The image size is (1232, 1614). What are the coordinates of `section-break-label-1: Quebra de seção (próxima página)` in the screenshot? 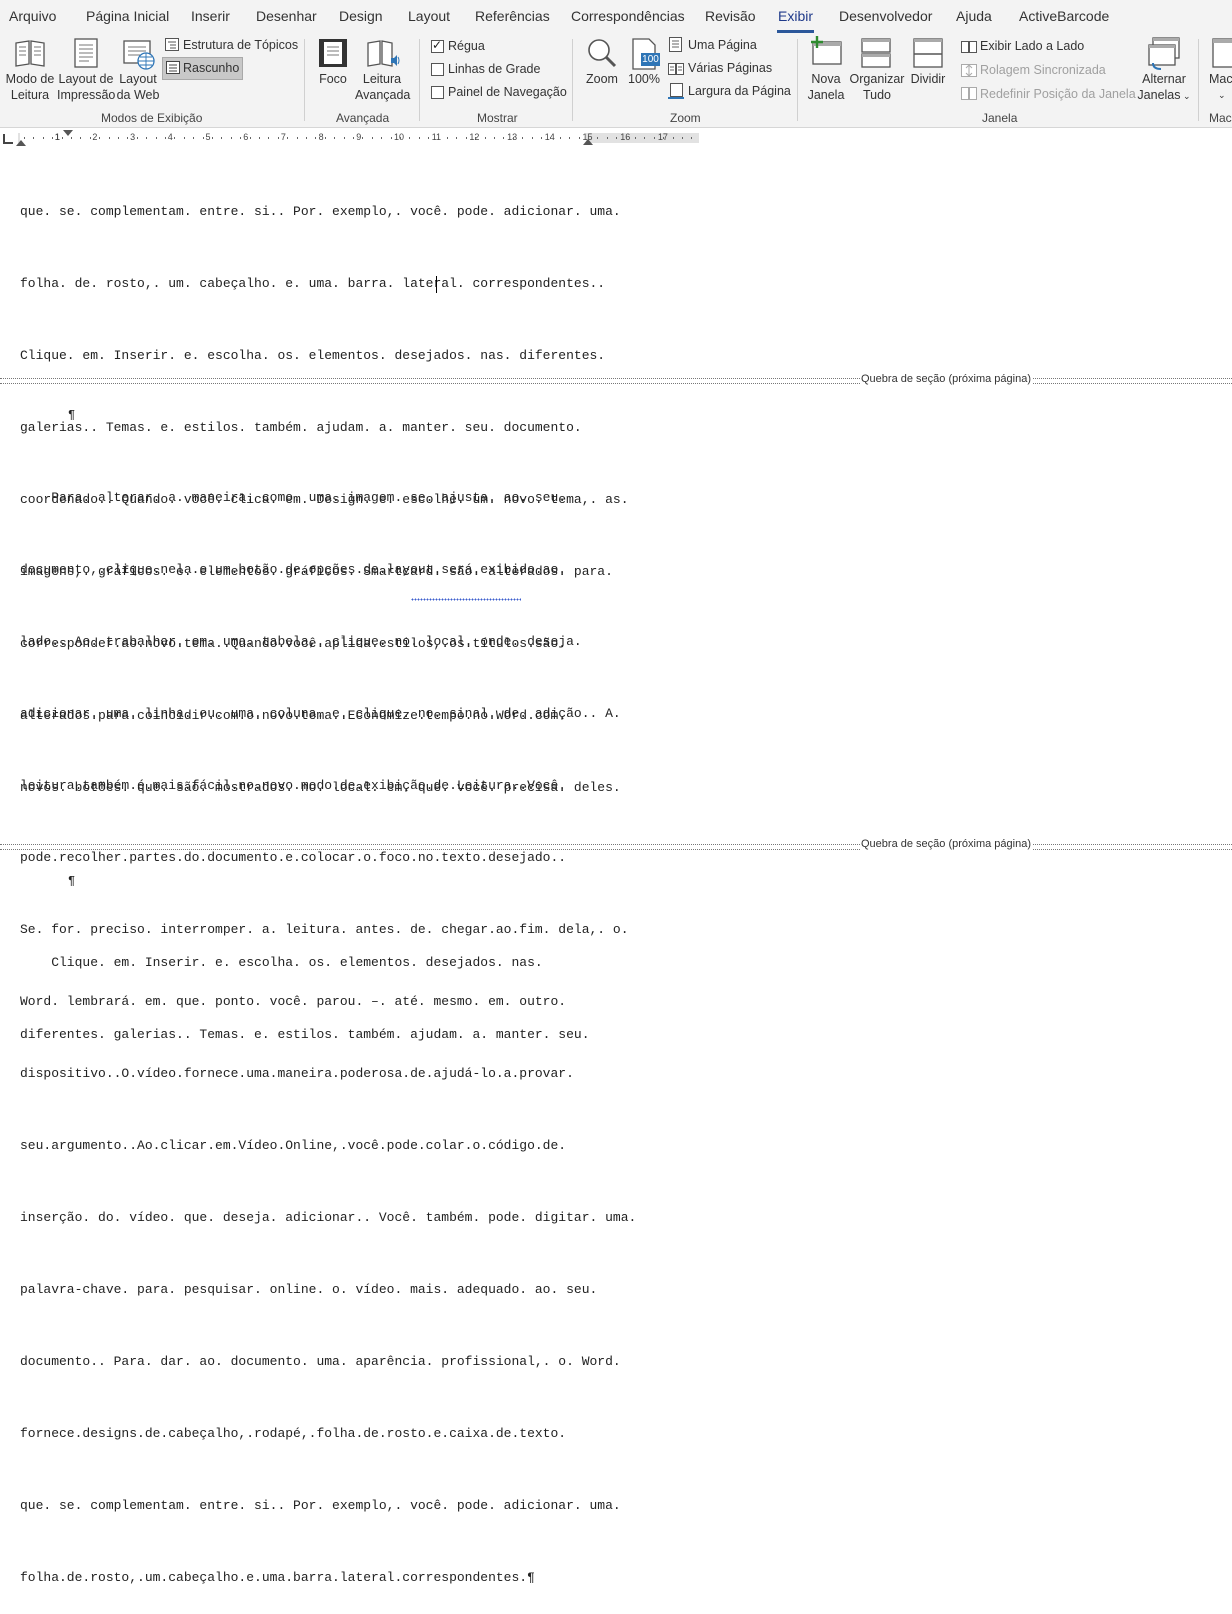 It's located at (946, 379).